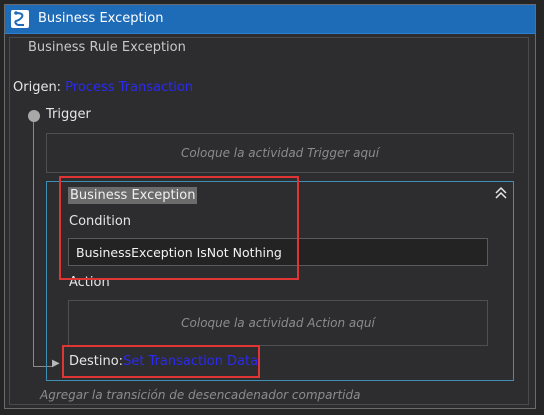 This screenshot has width=544, height=415. What do you see at coordinates (33, 242) in the screenshot?
I see `flow-connector-line` at bounding box center [33, 242].